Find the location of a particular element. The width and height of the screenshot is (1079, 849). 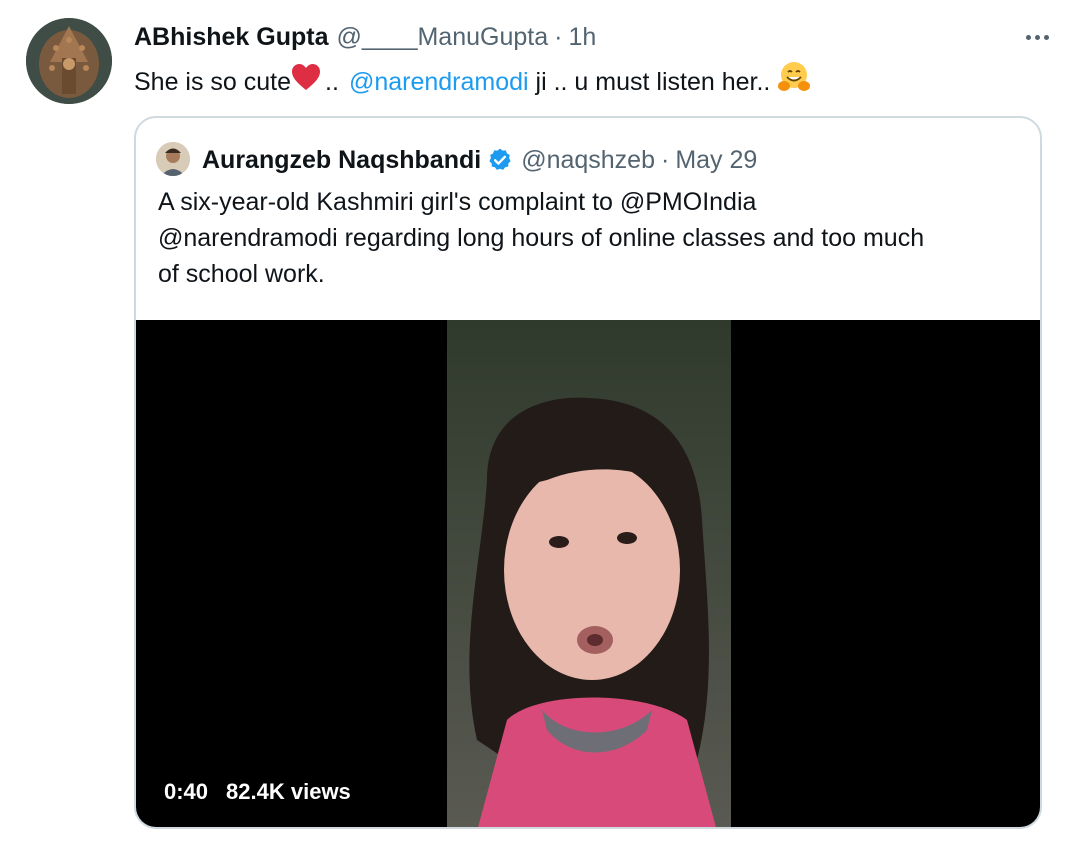

quoted-avatar-image is located at coordinates (173, 159).